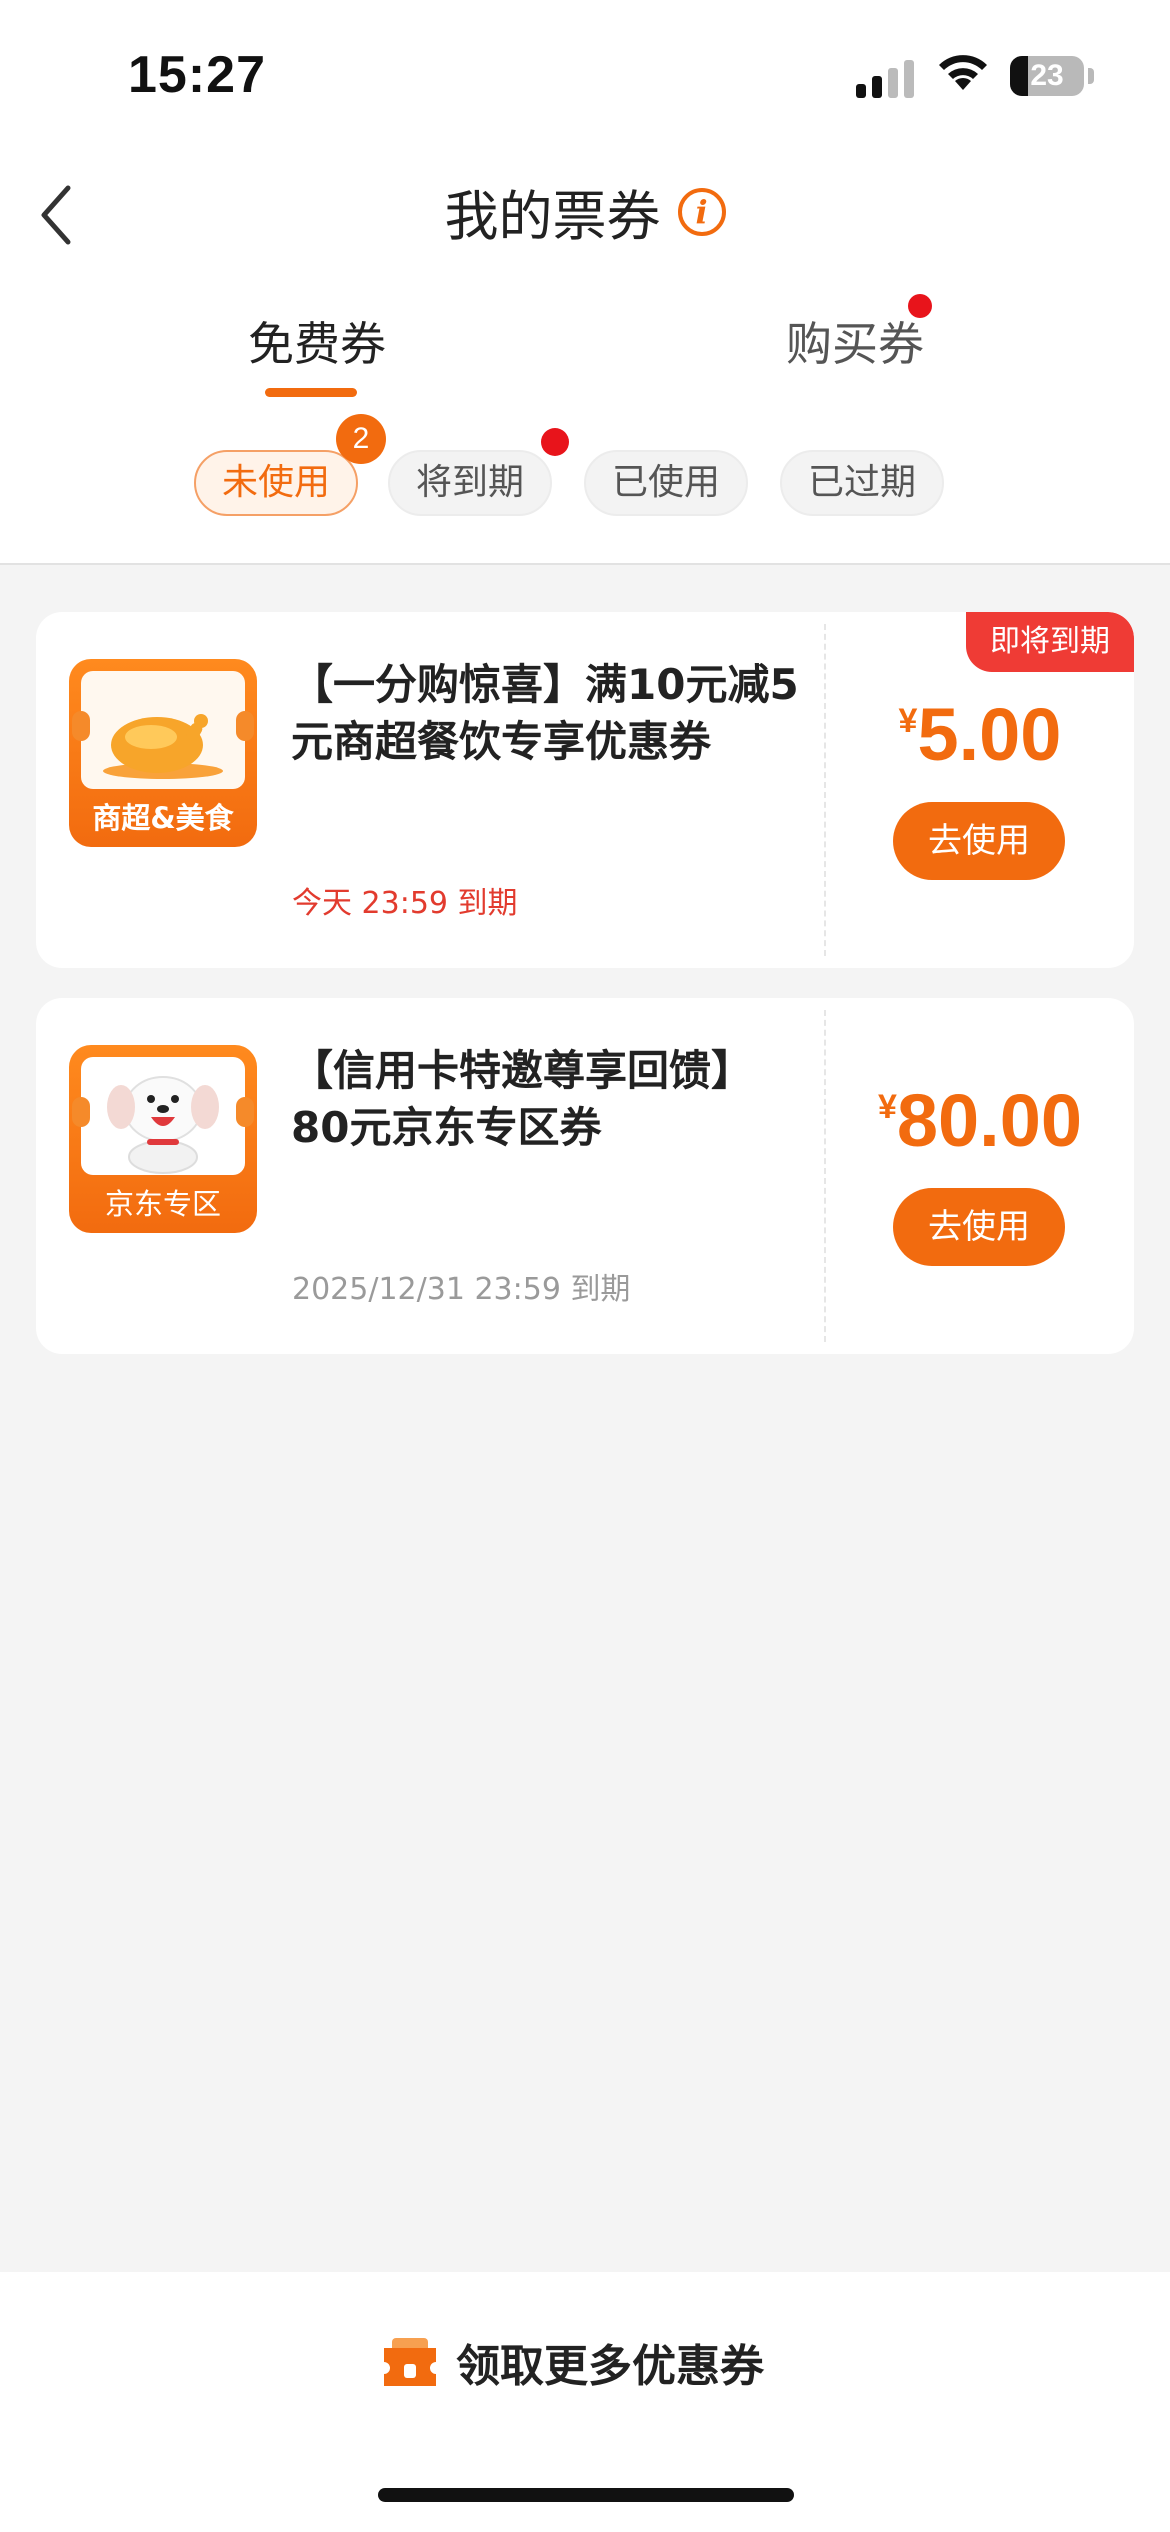 The height and width of the screenshot is (2532, 1170). Describe the element at coordinates (410, 2362) in the screenshot. I see `ticket-icon` at that location.